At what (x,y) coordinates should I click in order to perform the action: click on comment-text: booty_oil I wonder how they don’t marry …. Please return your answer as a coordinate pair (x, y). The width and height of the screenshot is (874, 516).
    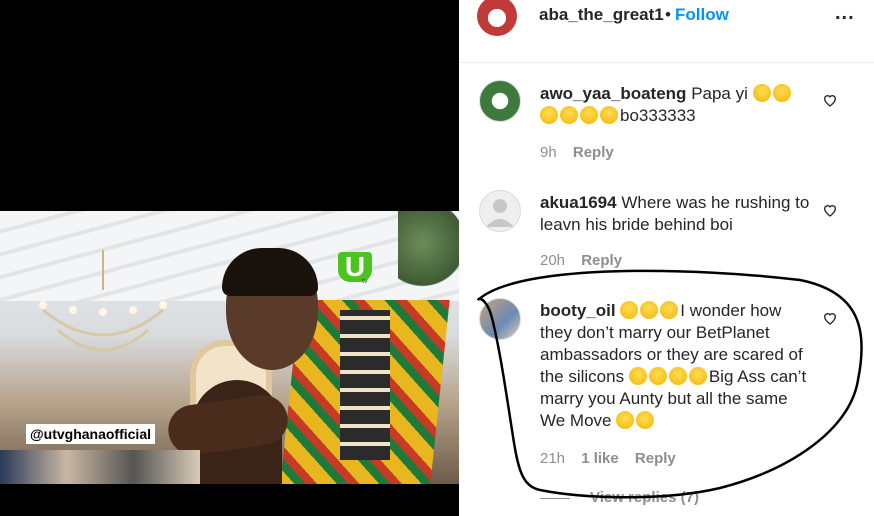
    Looking at the image, I should click on (675, 366).